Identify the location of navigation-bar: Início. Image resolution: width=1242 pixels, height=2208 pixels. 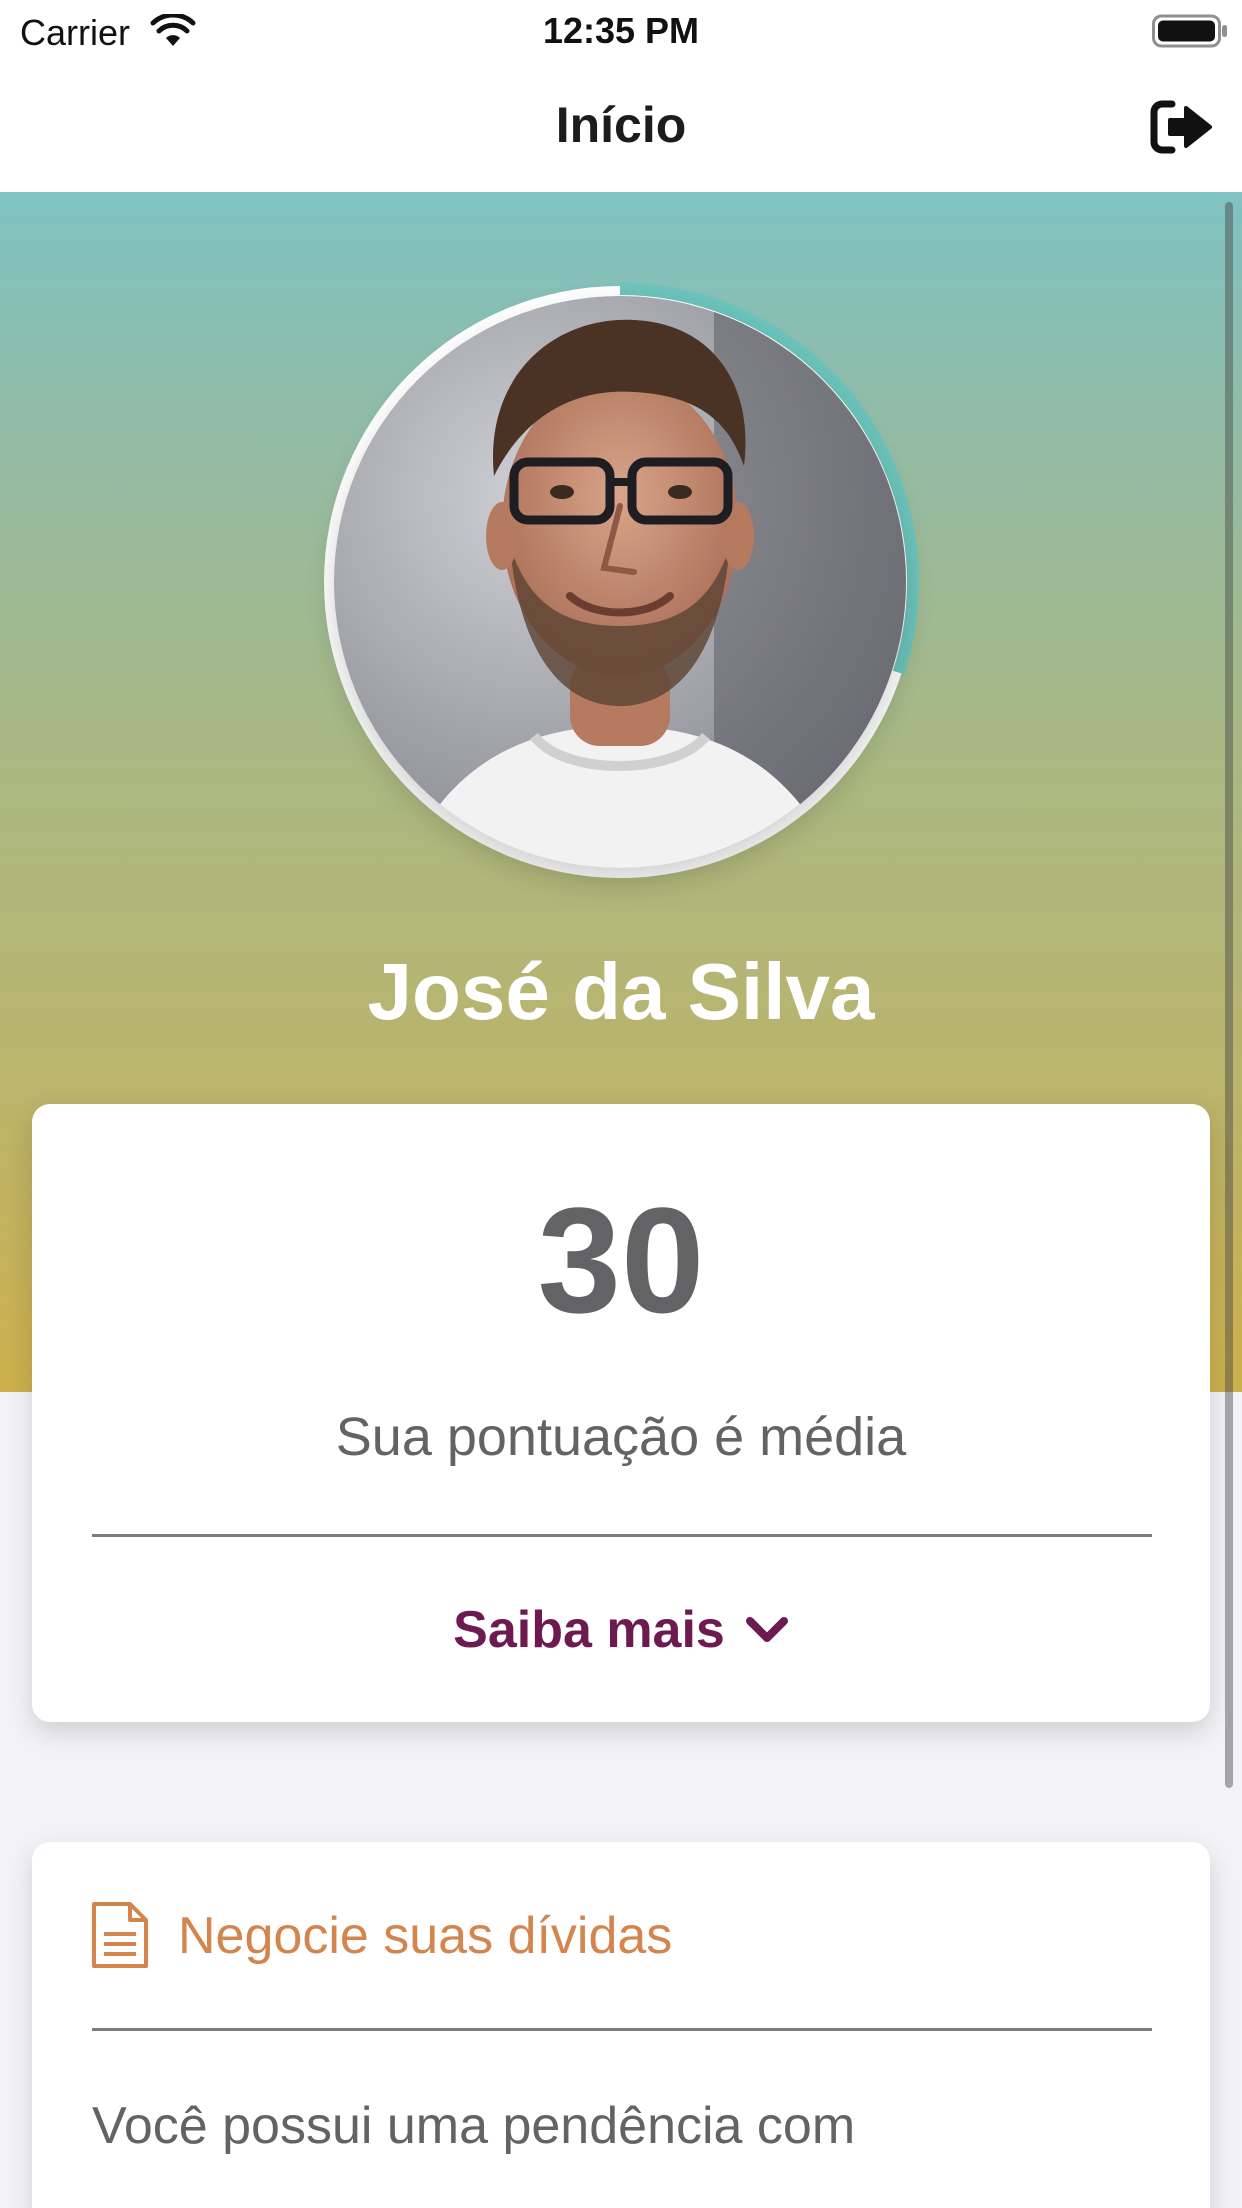
(621, 127).